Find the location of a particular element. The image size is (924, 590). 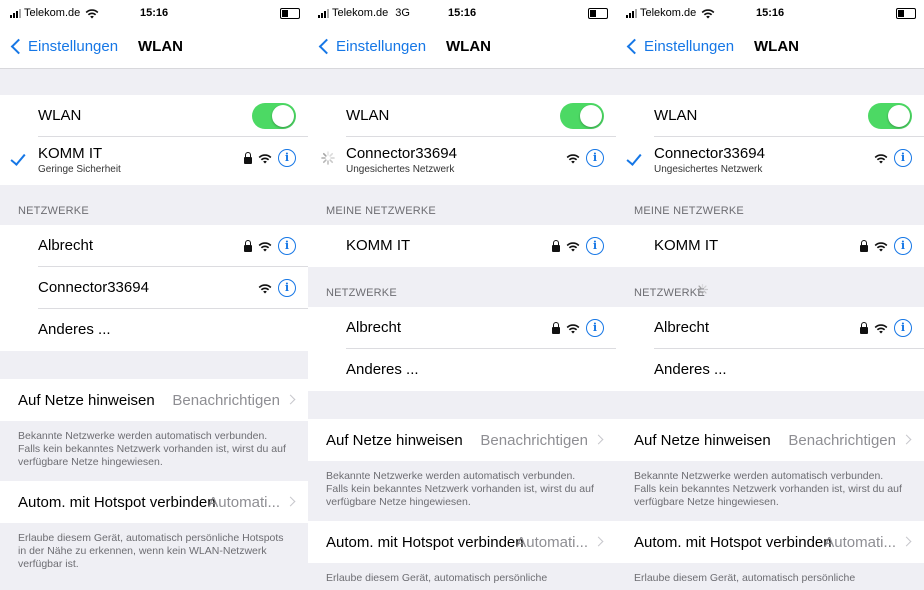

wlan-group: WLAN KOMM IT Geringe Sicherheit i is located at coordinates (154, 140).